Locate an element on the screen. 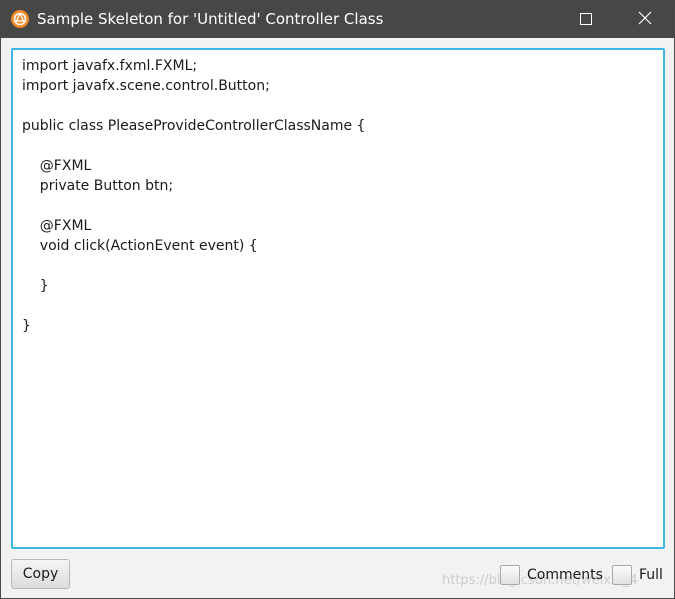 The width and height of the screenshot is (675, 599). full-label: Full is located at coordinates (651, 575).